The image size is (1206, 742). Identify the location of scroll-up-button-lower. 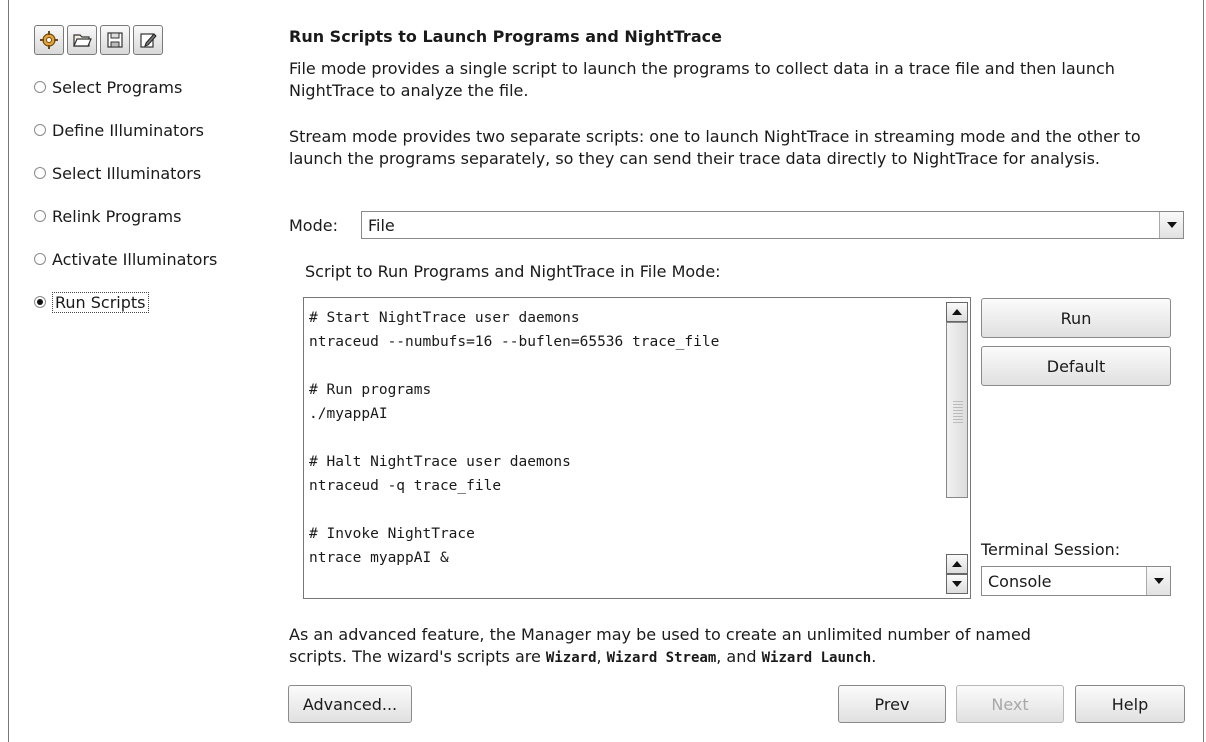
(957, 564).